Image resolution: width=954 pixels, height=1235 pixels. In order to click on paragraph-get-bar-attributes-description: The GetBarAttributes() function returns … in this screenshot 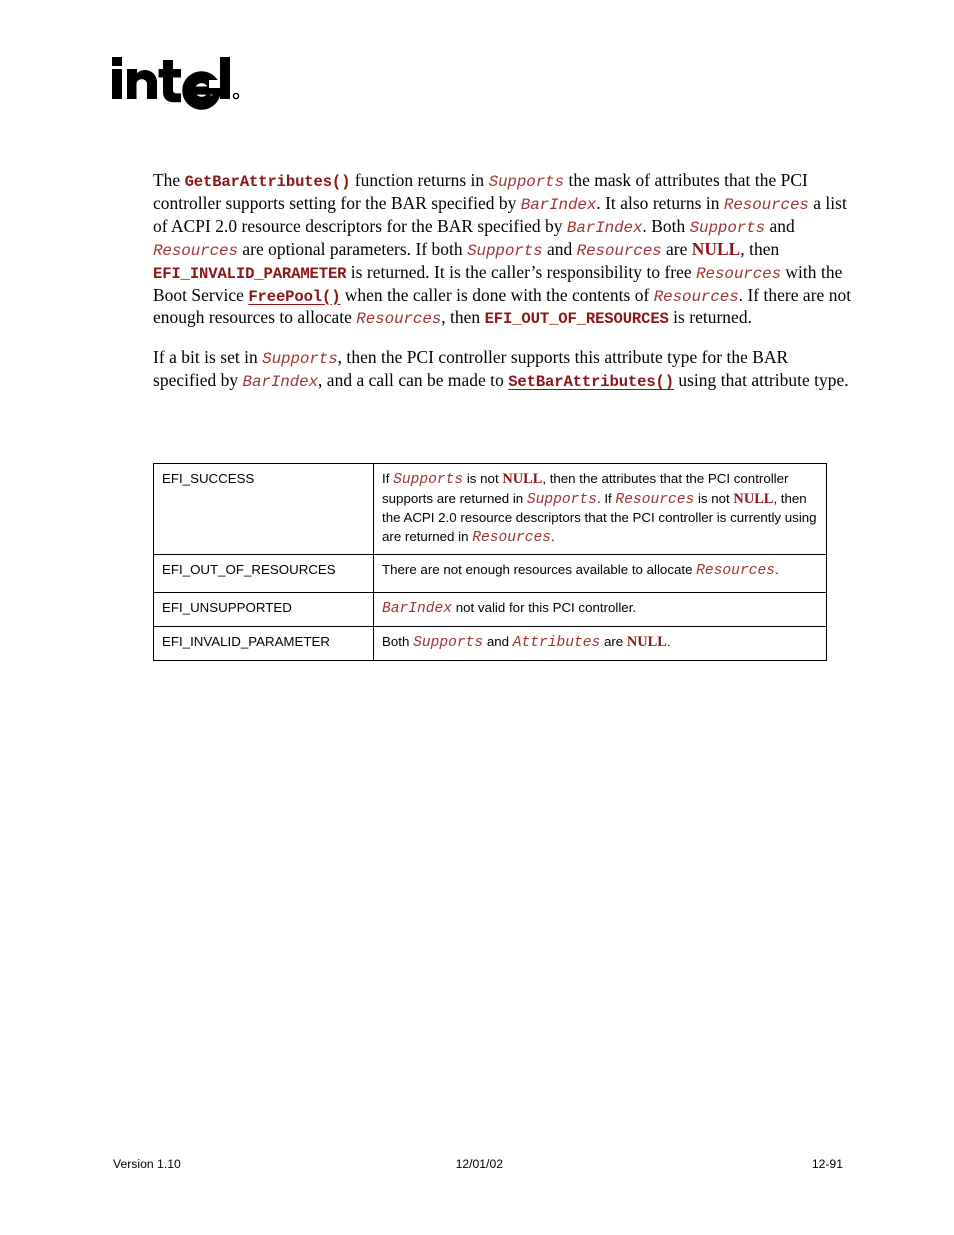, I will do `click(502, 249)`.